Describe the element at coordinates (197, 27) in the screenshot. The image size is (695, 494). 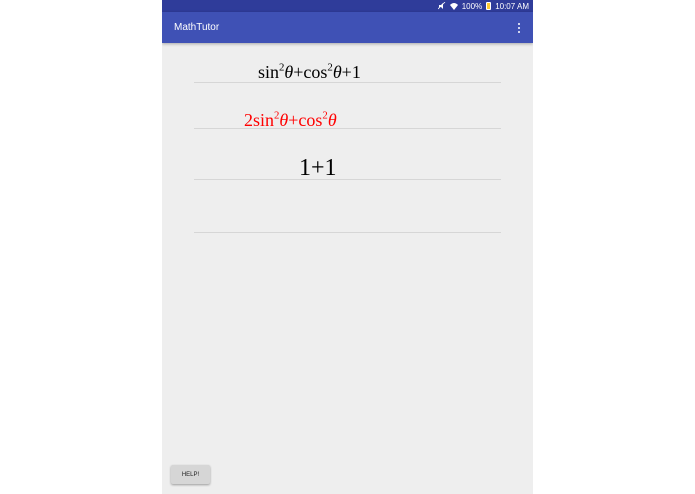
I see `app-title: MathTutor` at that location.